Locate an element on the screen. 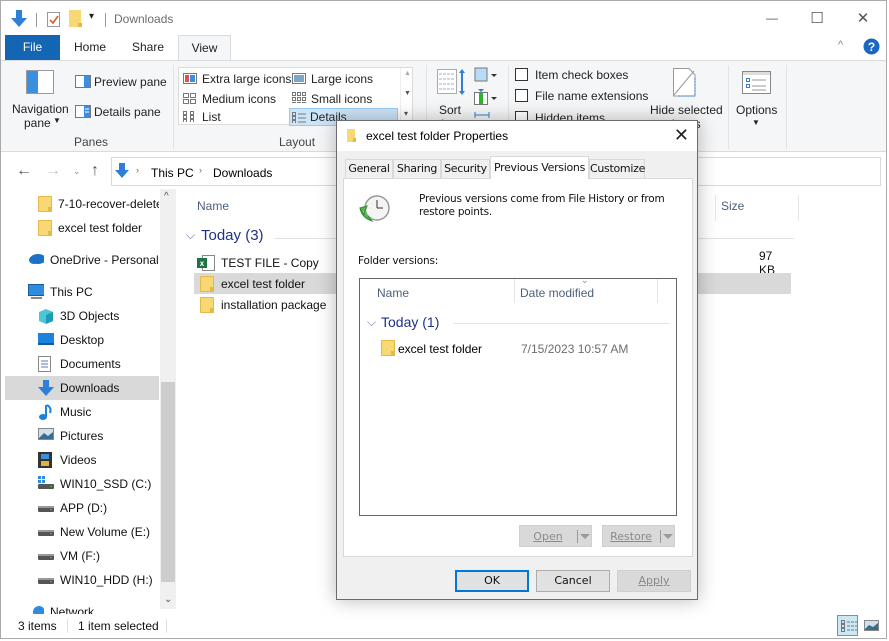 Image resolution: width=889 pixels, height=641 pixels. breadcrumb-downloads: Downloads is located at coordinates (242, 173).